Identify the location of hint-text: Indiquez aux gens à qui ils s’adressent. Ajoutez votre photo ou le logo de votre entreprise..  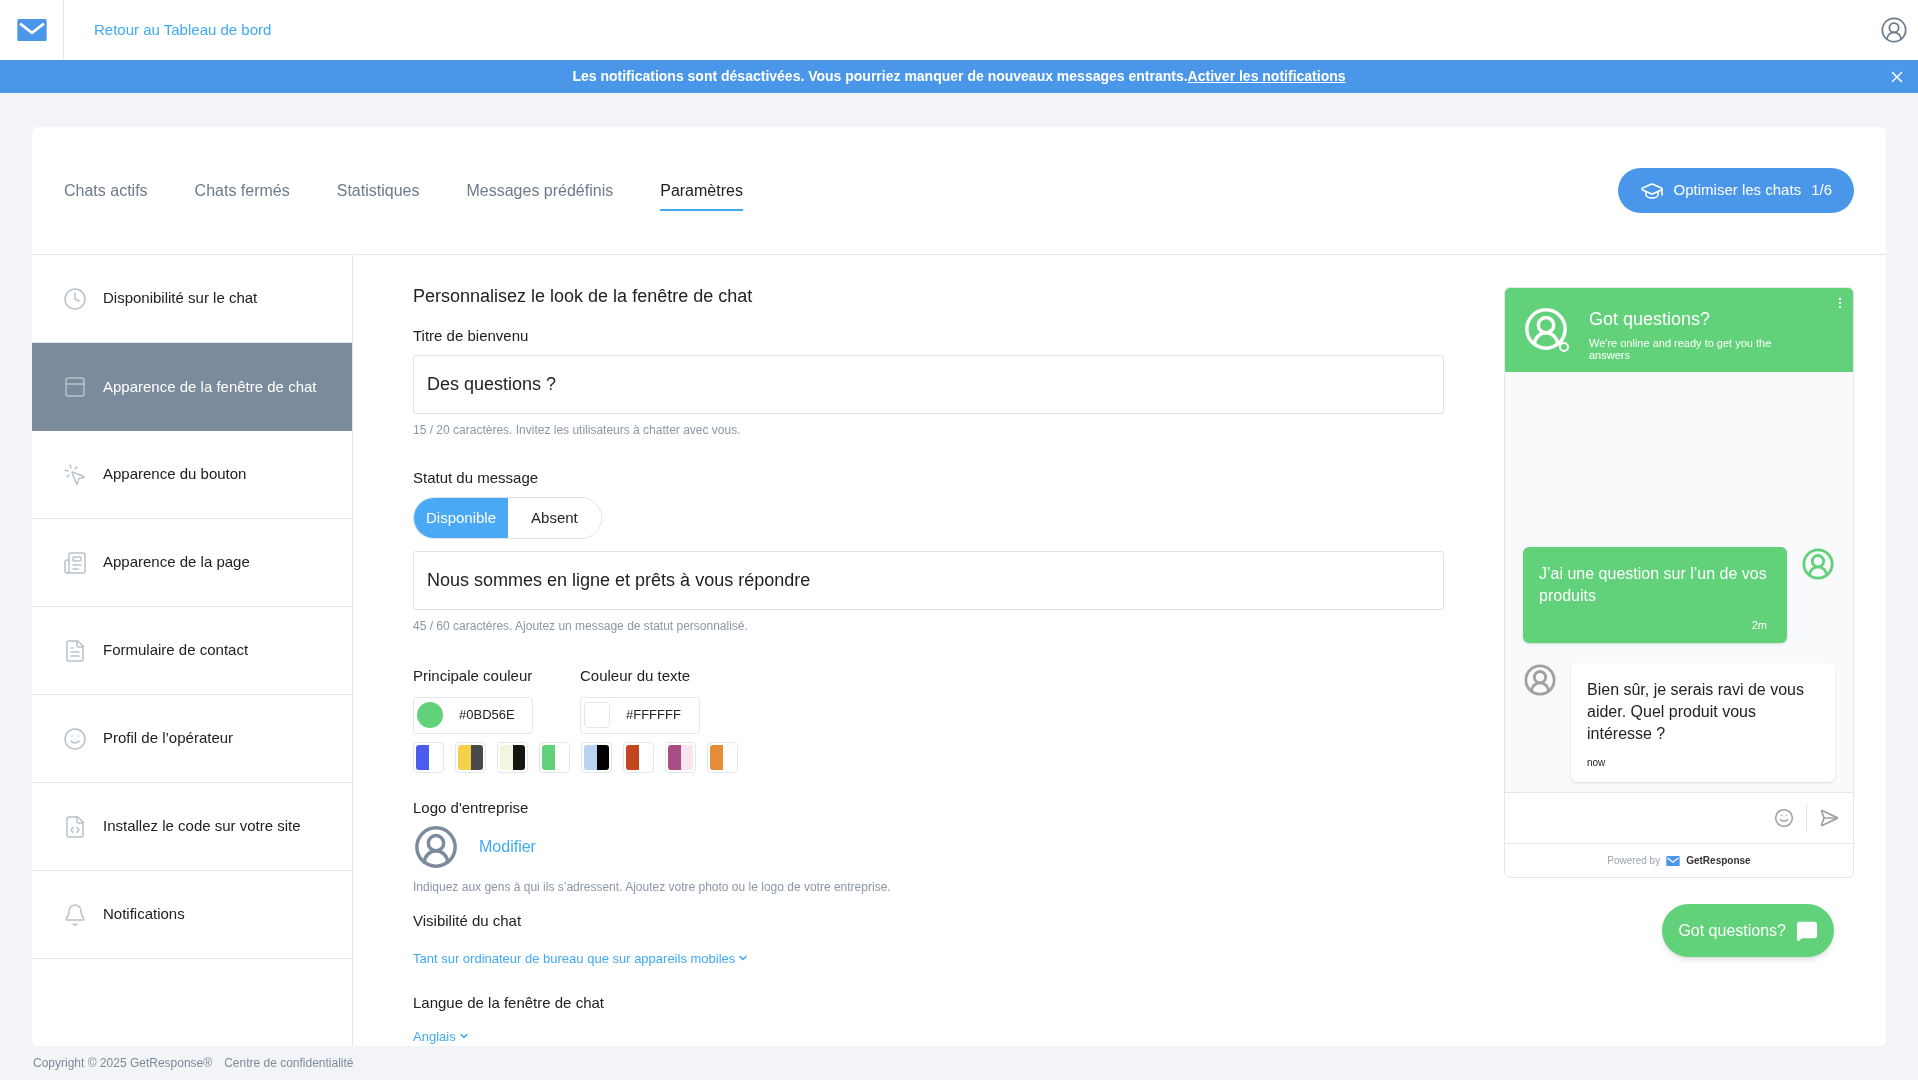
(652, 887).